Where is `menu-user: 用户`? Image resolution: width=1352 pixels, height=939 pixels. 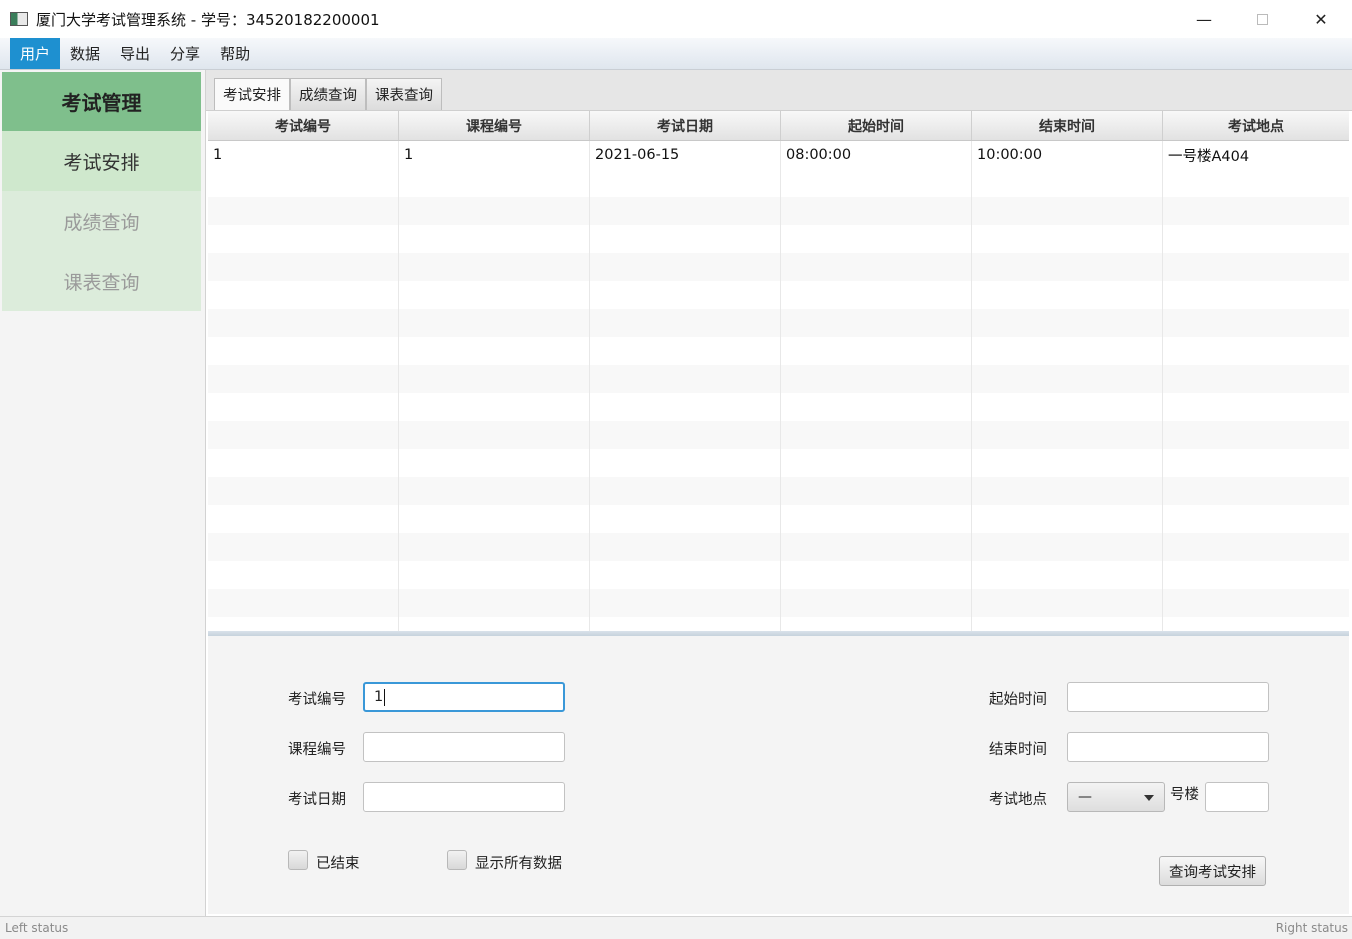 menu-user: 用户 is located at coordinates (35, 53).